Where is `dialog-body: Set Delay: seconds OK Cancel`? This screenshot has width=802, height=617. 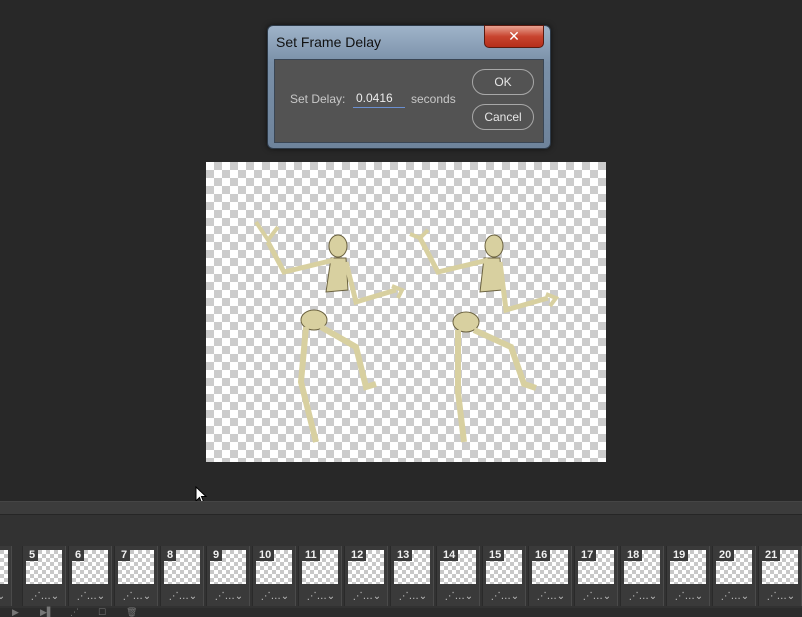 dialog-body: Set Delay: seconds OK Cancel is located at coordinates (409, 101).